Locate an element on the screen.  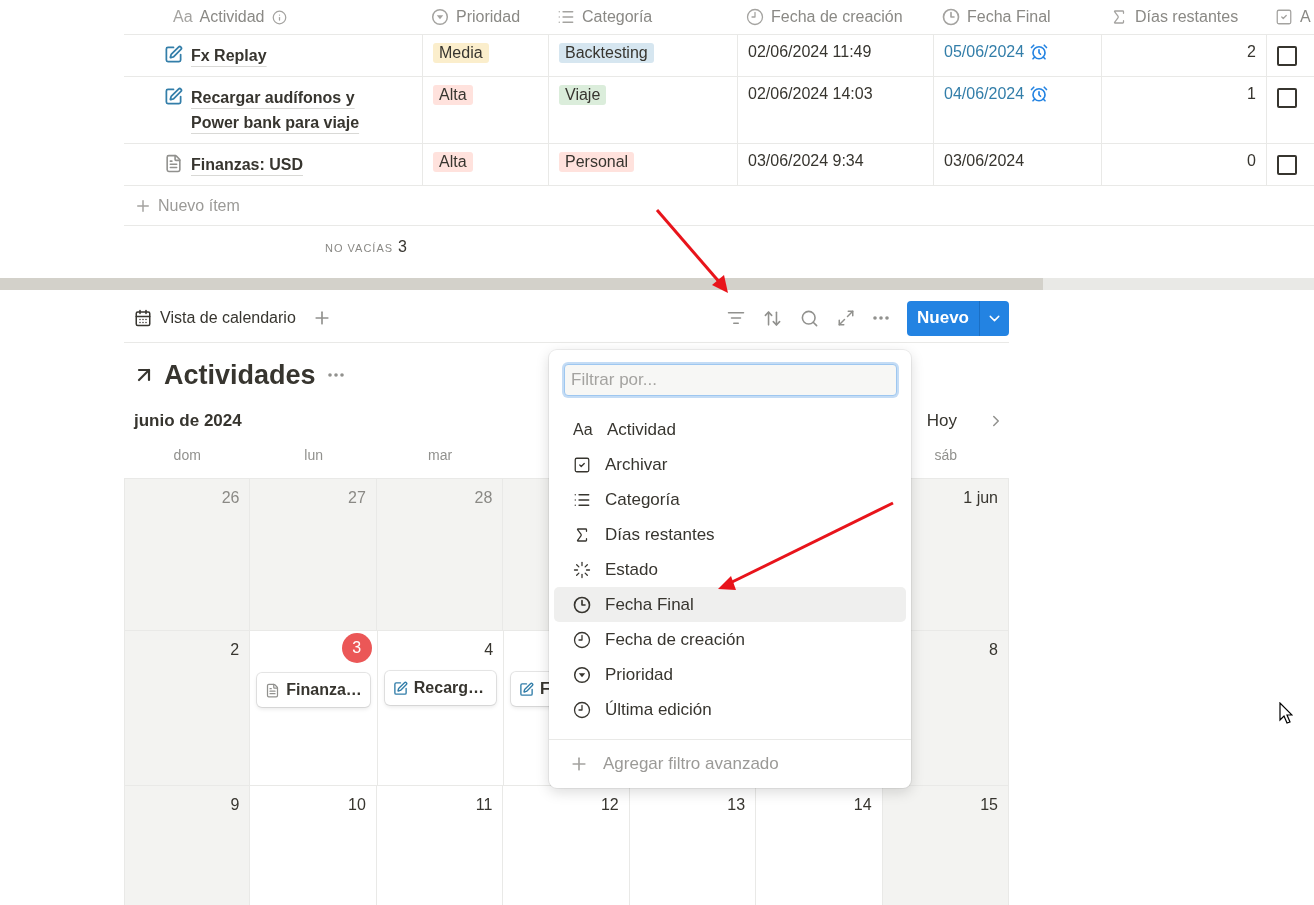
day-number: 9 is located at coordinates (235, 805).